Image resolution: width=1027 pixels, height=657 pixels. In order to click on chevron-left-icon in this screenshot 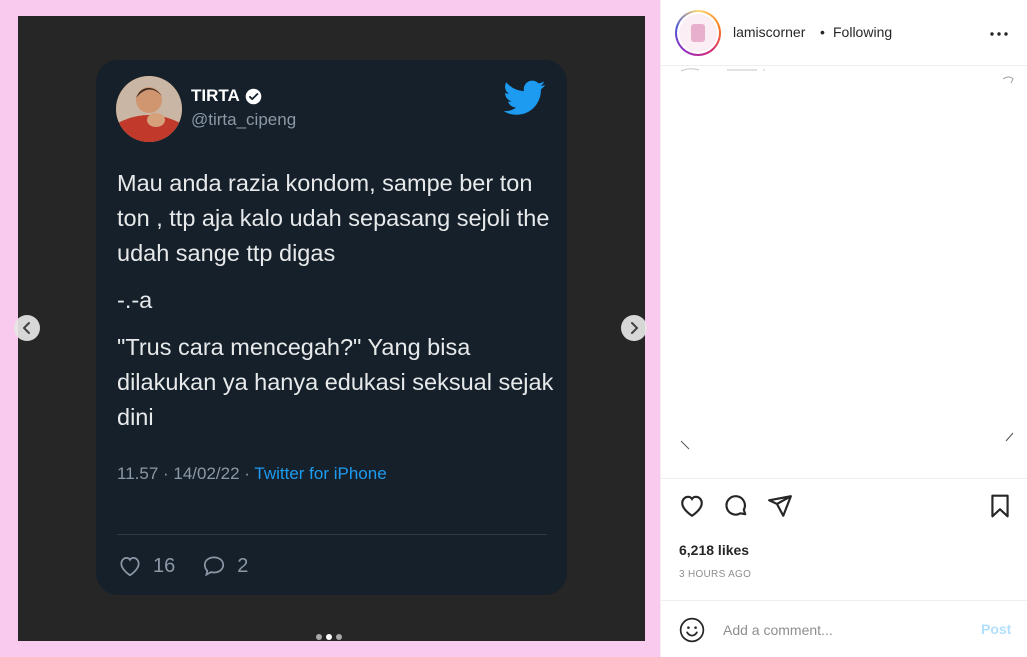, I will do `click(26, 328)`.